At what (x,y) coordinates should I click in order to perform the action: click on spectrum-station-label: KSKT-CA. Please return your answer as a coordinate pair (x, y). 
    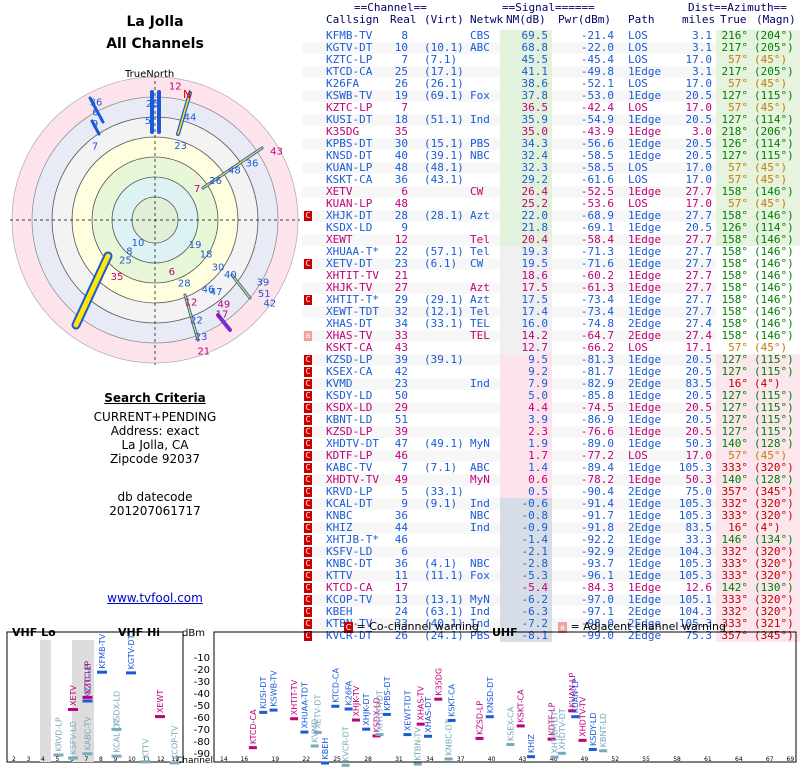
    Looking at the image, I should click on (452, 700).